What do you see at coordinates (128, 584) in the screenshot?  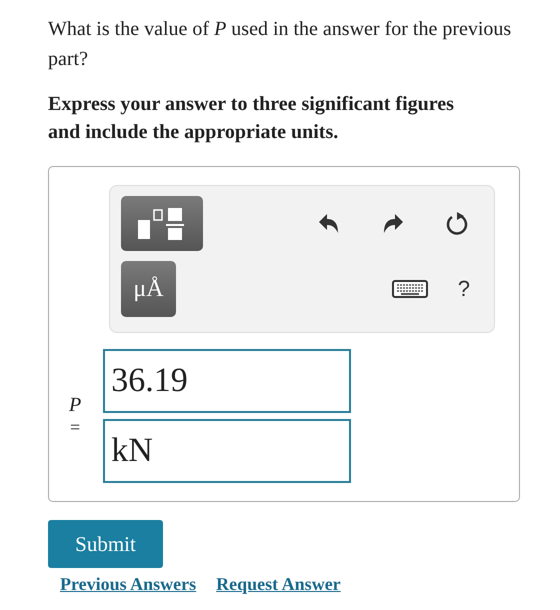 I see `link: Previous Answers` at bounding box center [128, 584].